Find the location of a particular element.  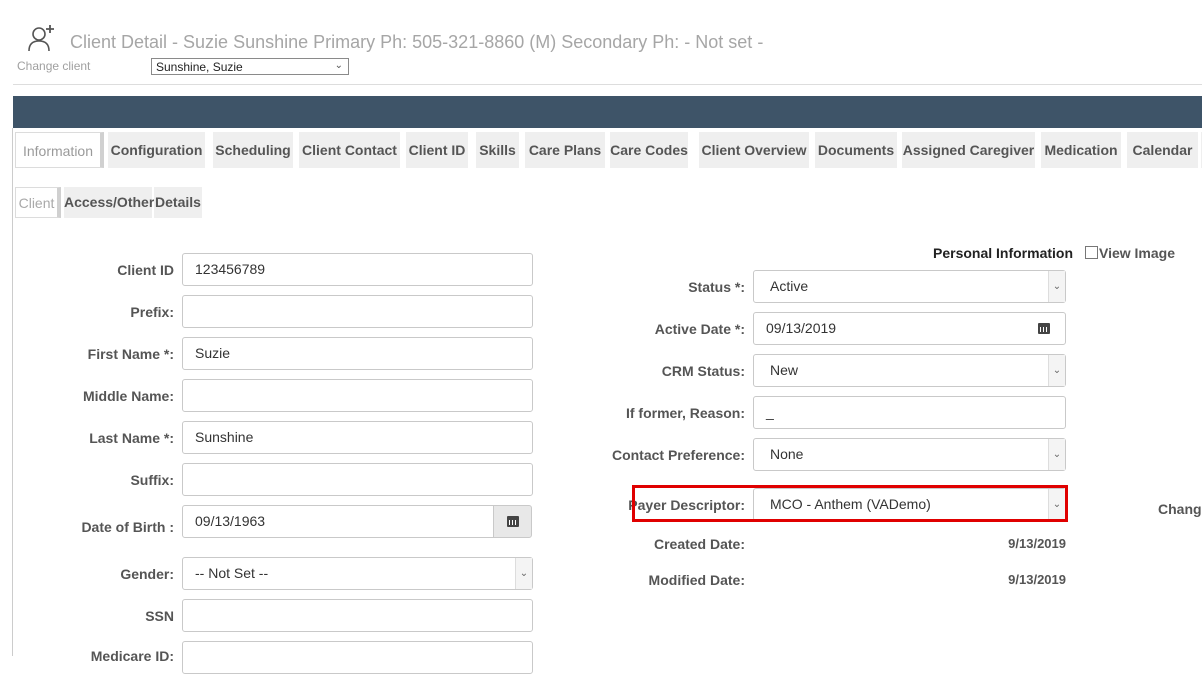

tab-client-overview: Client Overview is located at coordinates (754, 150).